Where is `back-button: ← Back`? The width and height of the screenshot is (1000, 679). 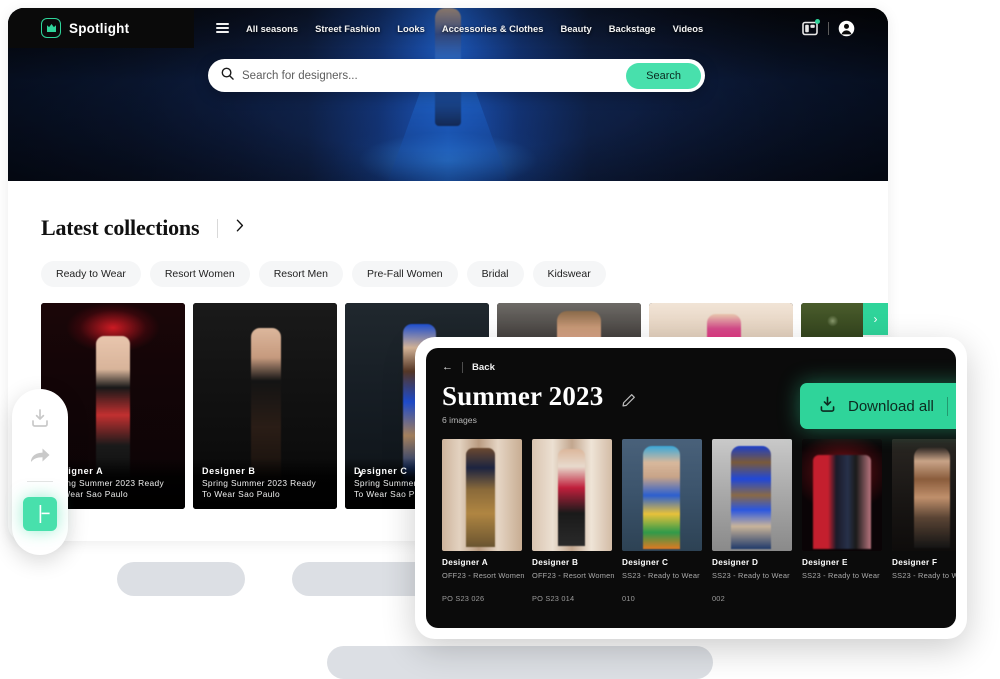
back-button: ← Back is located at coordinates (468, 367).